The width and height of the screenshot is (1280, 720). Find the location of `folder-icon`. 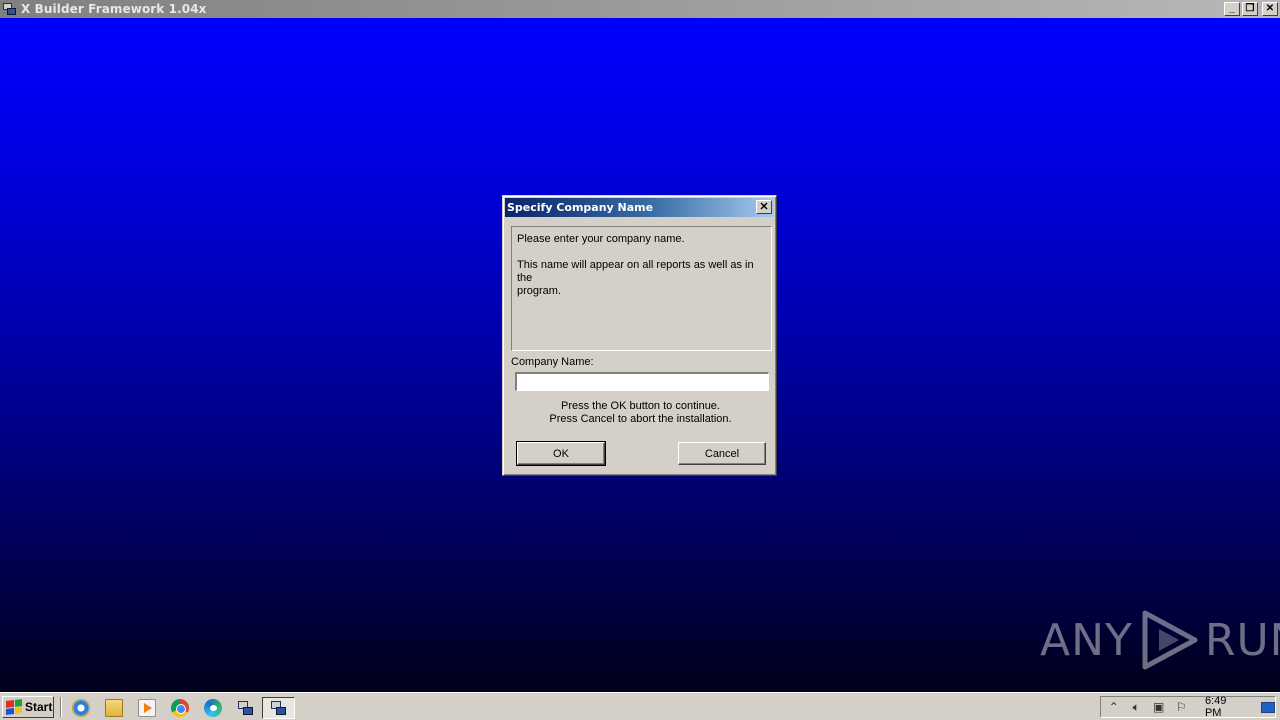

folder-icon is located at coordinates (113, 708).